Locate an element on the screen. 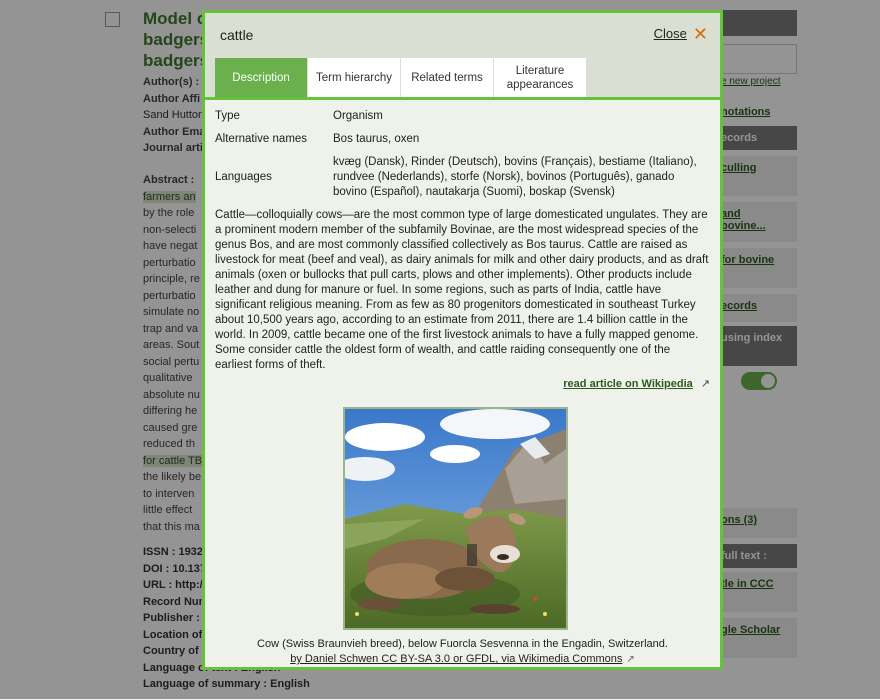 Image resolution: width=880 pixels, height=700 pixels. close-button: Close ✕ is located at coordinates (681, 34).